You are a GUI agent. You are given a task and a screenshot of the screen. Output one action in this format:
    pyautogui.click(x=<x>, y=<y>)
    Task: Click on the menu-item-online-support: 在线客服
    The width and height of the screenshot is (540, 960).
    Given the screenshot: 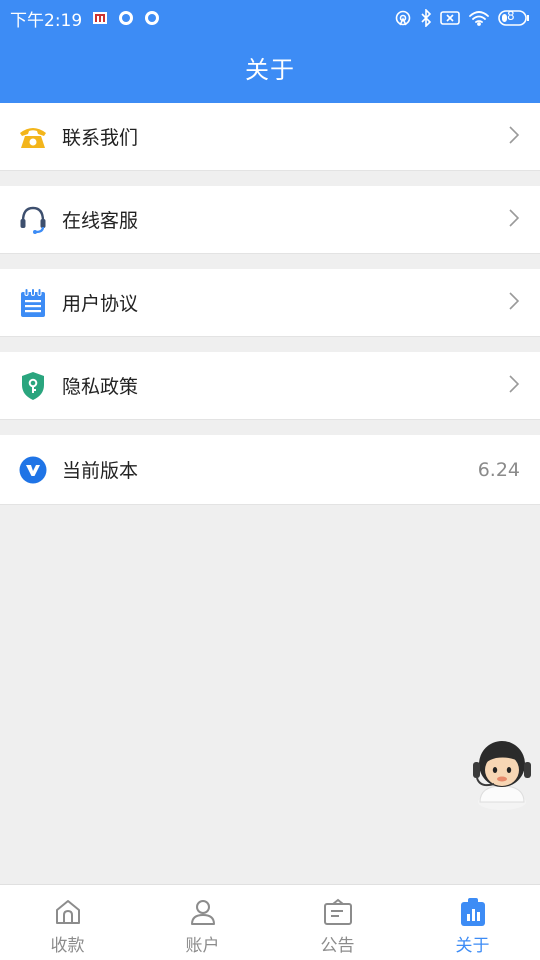 What is the action you would take?
    pyautogui.click(x=270, y=220)
    